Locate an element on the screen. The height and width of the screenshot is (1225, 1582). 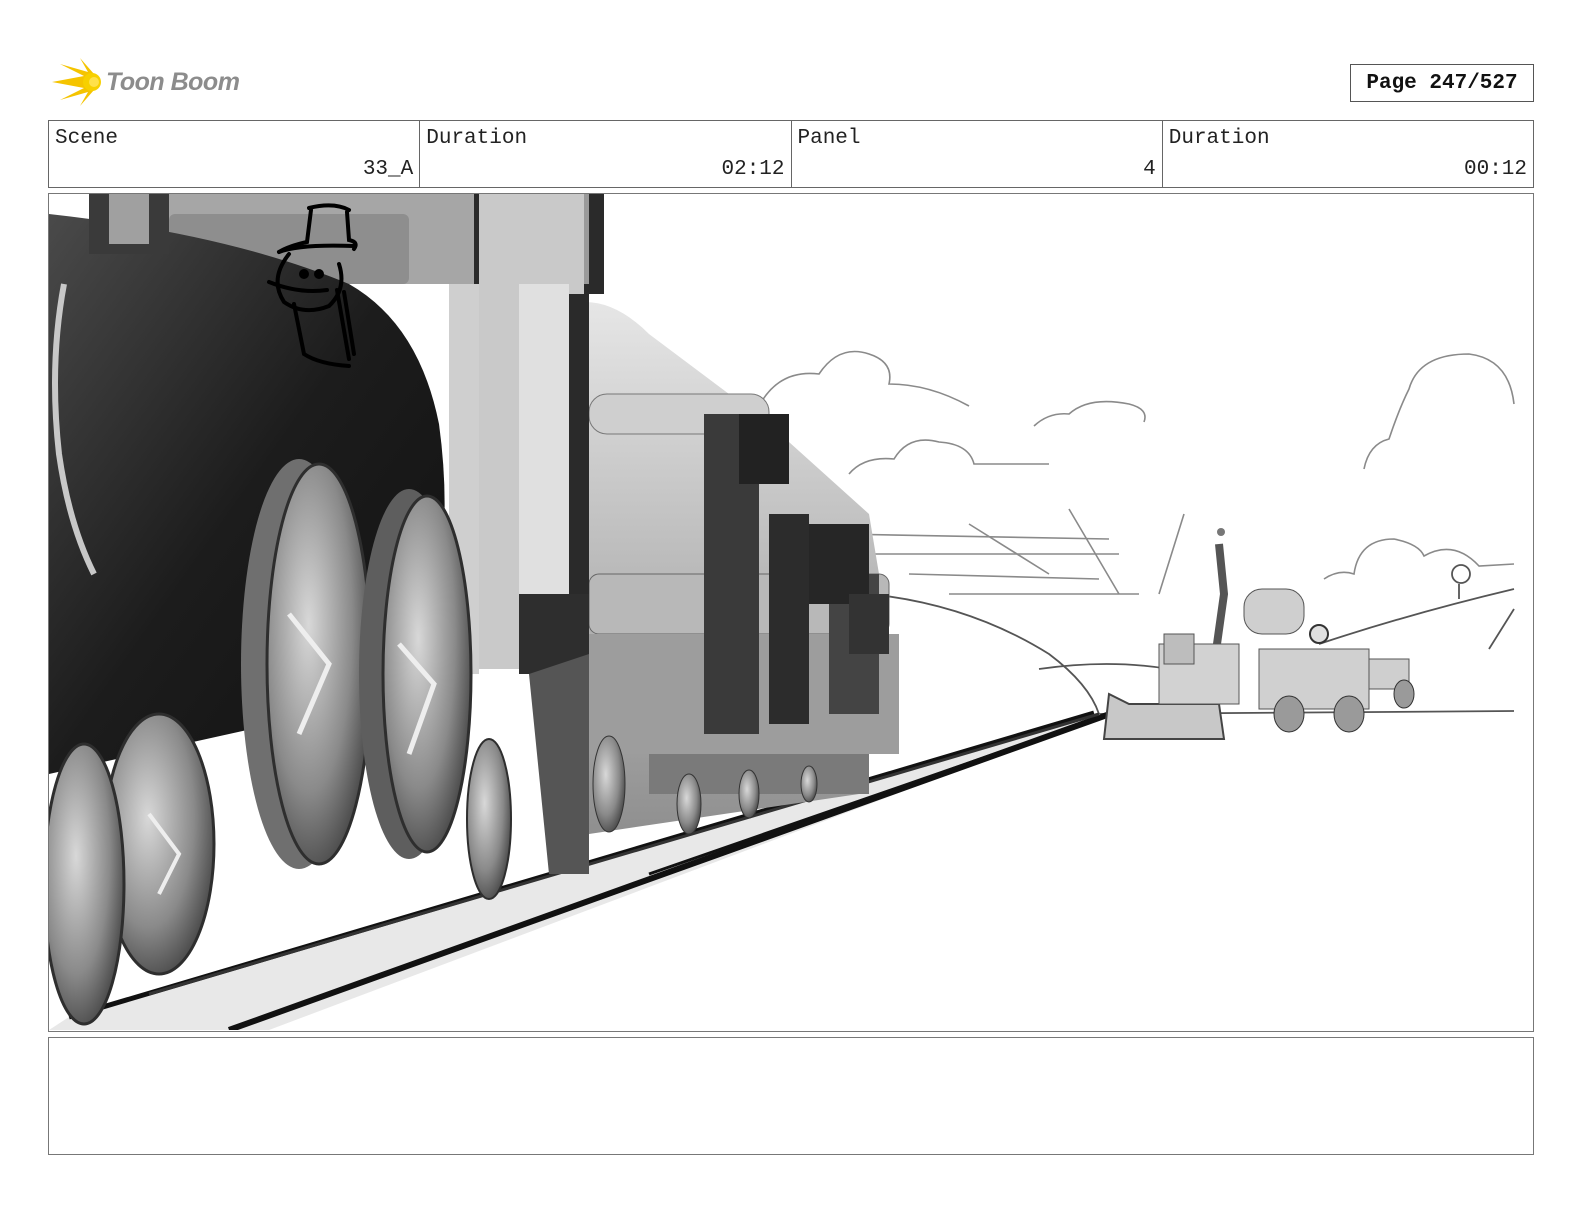
scene-duration-label: Duration is located at coordinates (477, 138).